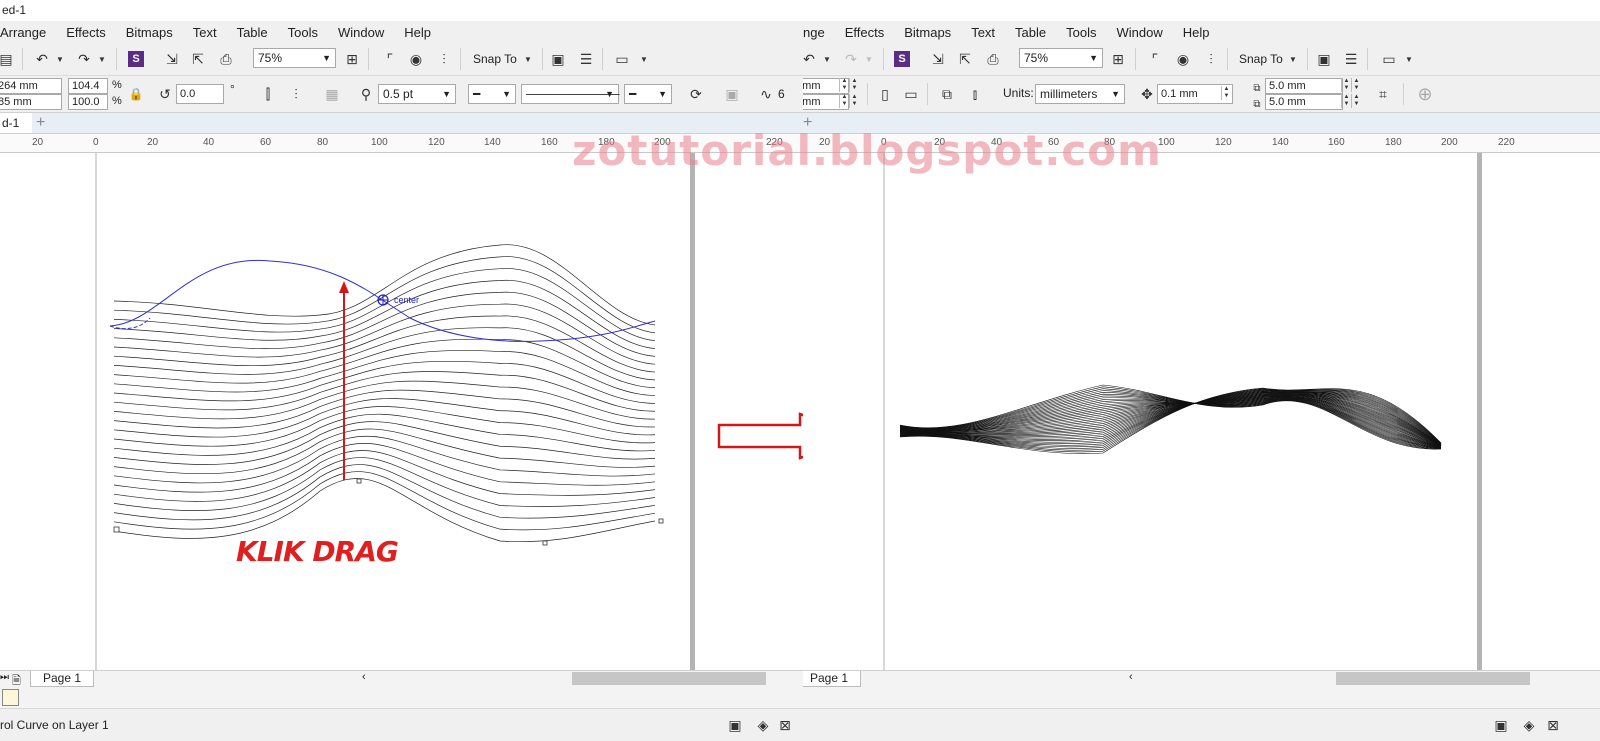 Image resolution: width=1600 pixels, height=741 pixels. I want to click on object-width-field: 264 mm, so click(31, 86).